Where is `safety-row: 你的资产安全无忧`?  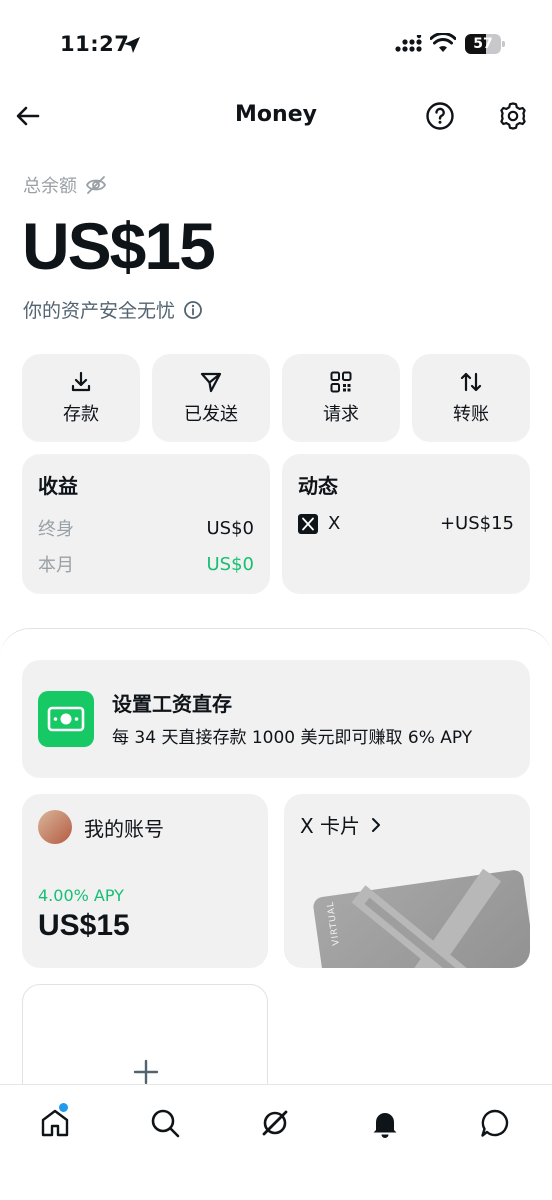
safety-row: 你的资产安全无忧 is located at coordinates (113, 309).